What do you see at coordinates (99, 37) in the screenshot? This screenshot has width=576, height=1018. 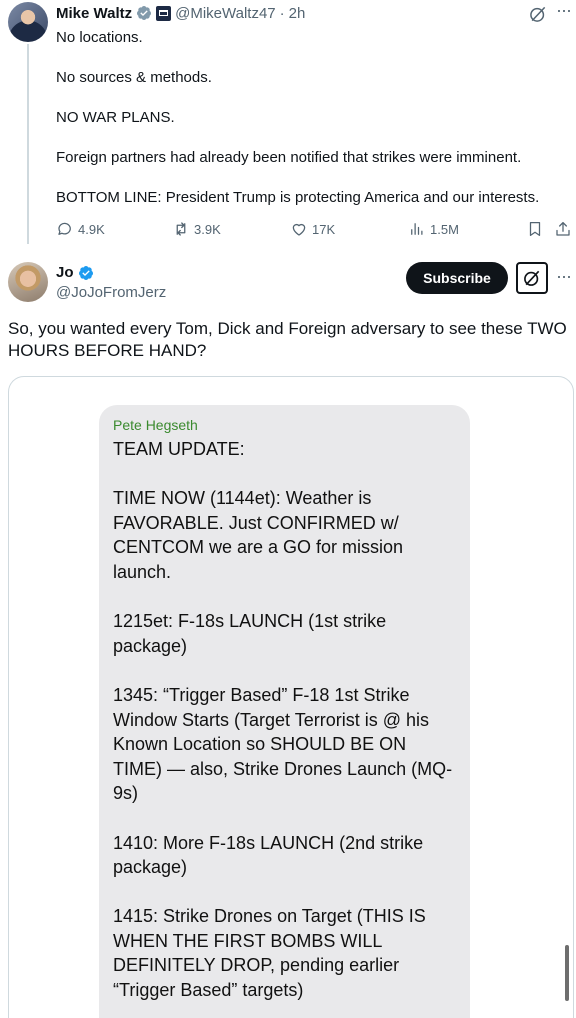 I see `tweet1-line: No locations.` at bounding box center [99, 37].